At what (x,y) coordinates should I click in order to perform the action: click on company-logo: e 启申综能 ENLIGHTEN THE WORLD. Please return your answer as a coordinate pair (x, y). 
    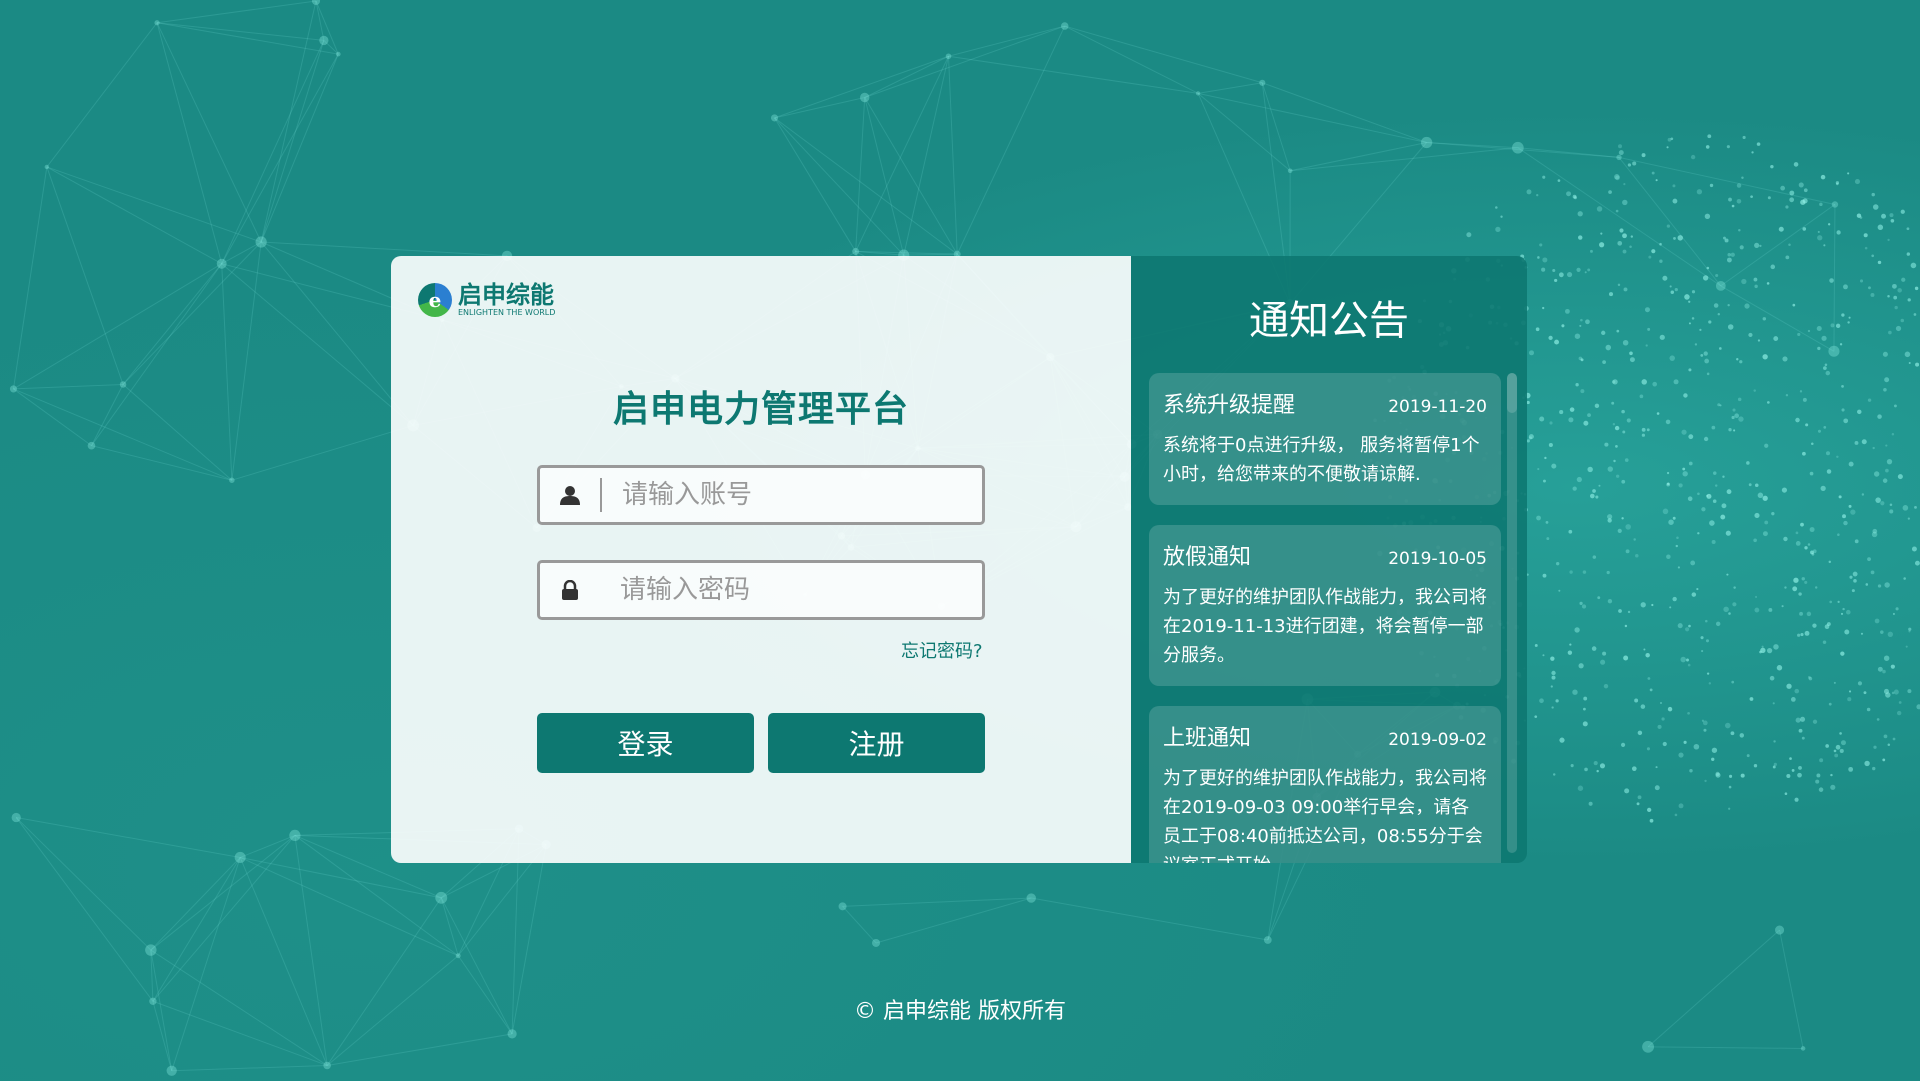
    Looking at the image, I should click on (486, 300).